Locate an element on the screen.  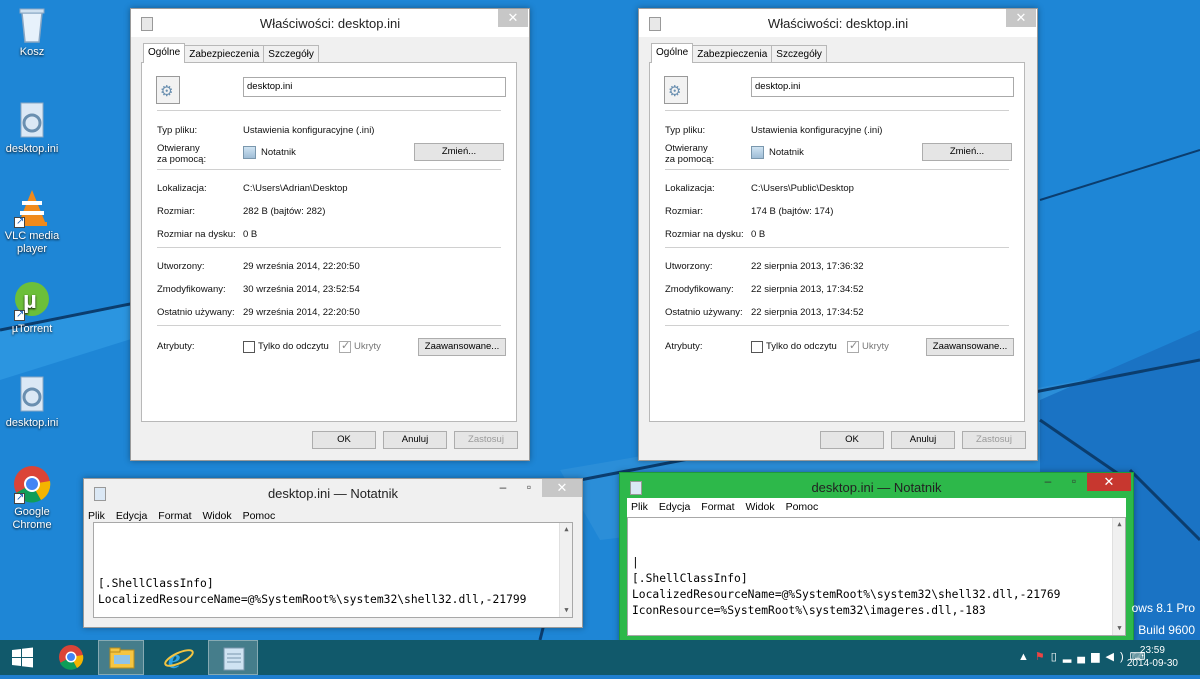
desktop-icon-chrome: Google Chrome is located at coordinates (32, 498).